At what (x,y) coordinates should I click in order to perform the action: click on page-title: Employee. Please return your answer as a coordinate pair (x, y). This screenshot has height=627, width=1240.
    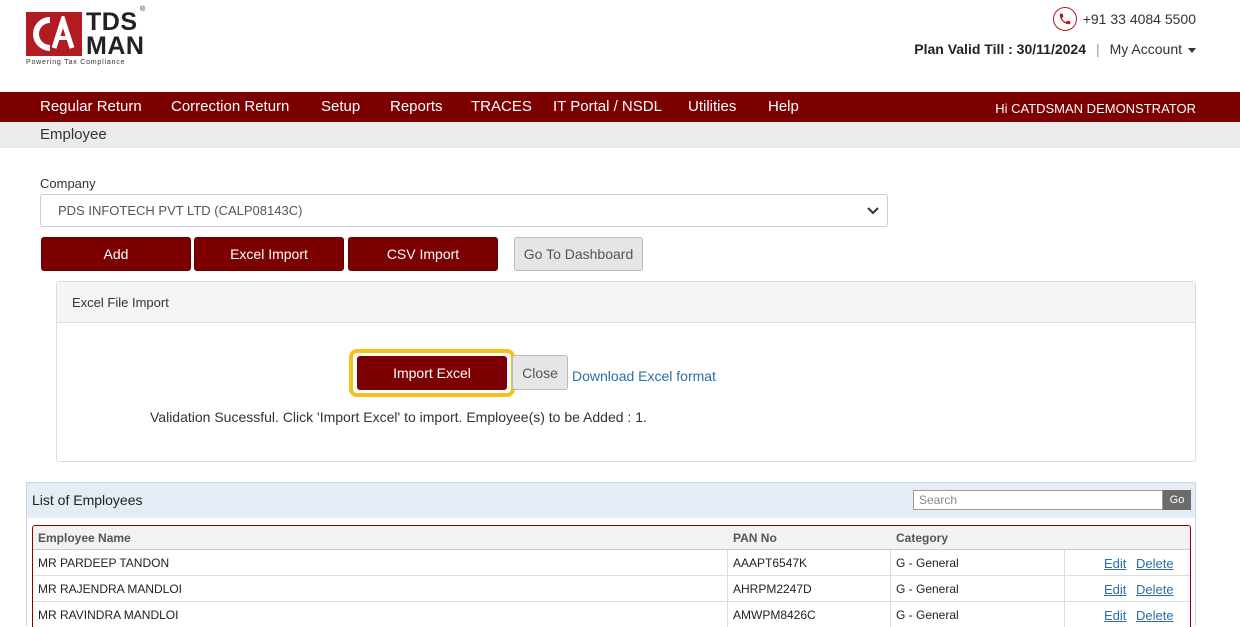
    Looking at the image, I should click on (73, 134).